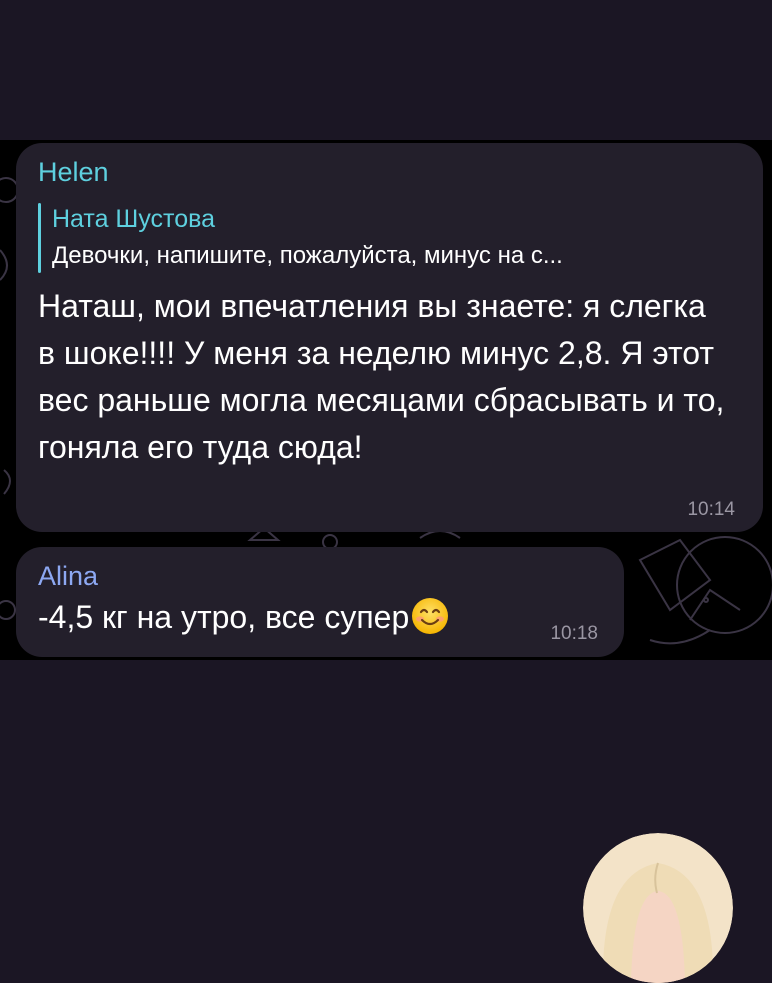 The width and height of the screenshot is (772, 983). I want to click on sender-name: Alina, so click(68, 576).